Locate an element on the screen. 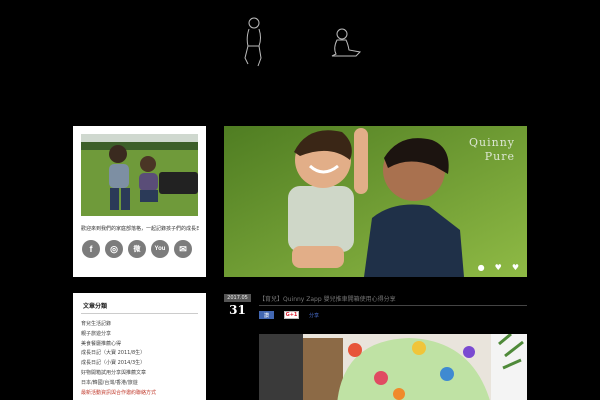 This screenshot has width=600, height=400. facebook-like-button: 讚 is located at coordinates (266, 315).